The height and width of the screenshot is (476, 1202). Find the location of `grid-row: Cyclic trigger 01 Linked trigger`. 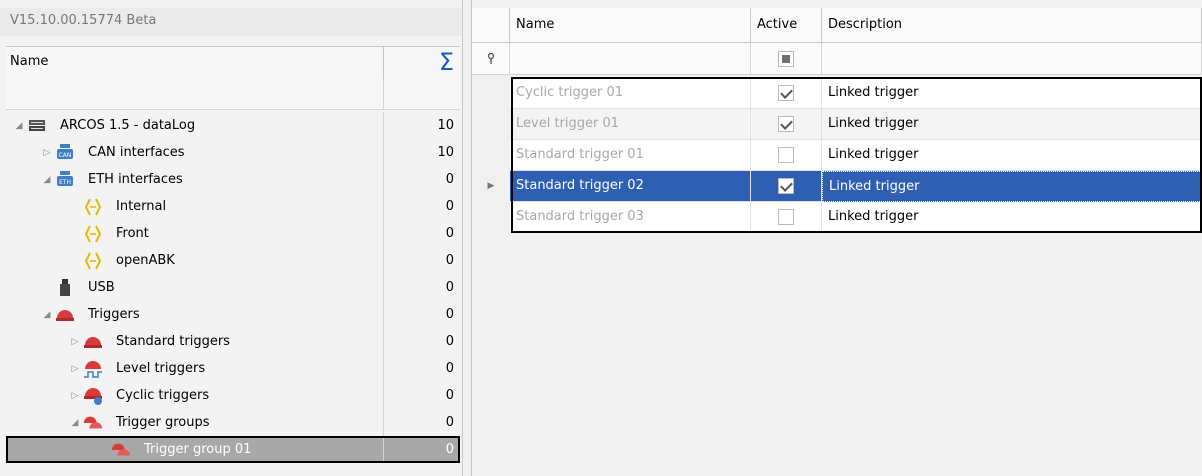

grid-row: Cyclic trigger 01 Linked trigger is located at coordinates (837, 93).